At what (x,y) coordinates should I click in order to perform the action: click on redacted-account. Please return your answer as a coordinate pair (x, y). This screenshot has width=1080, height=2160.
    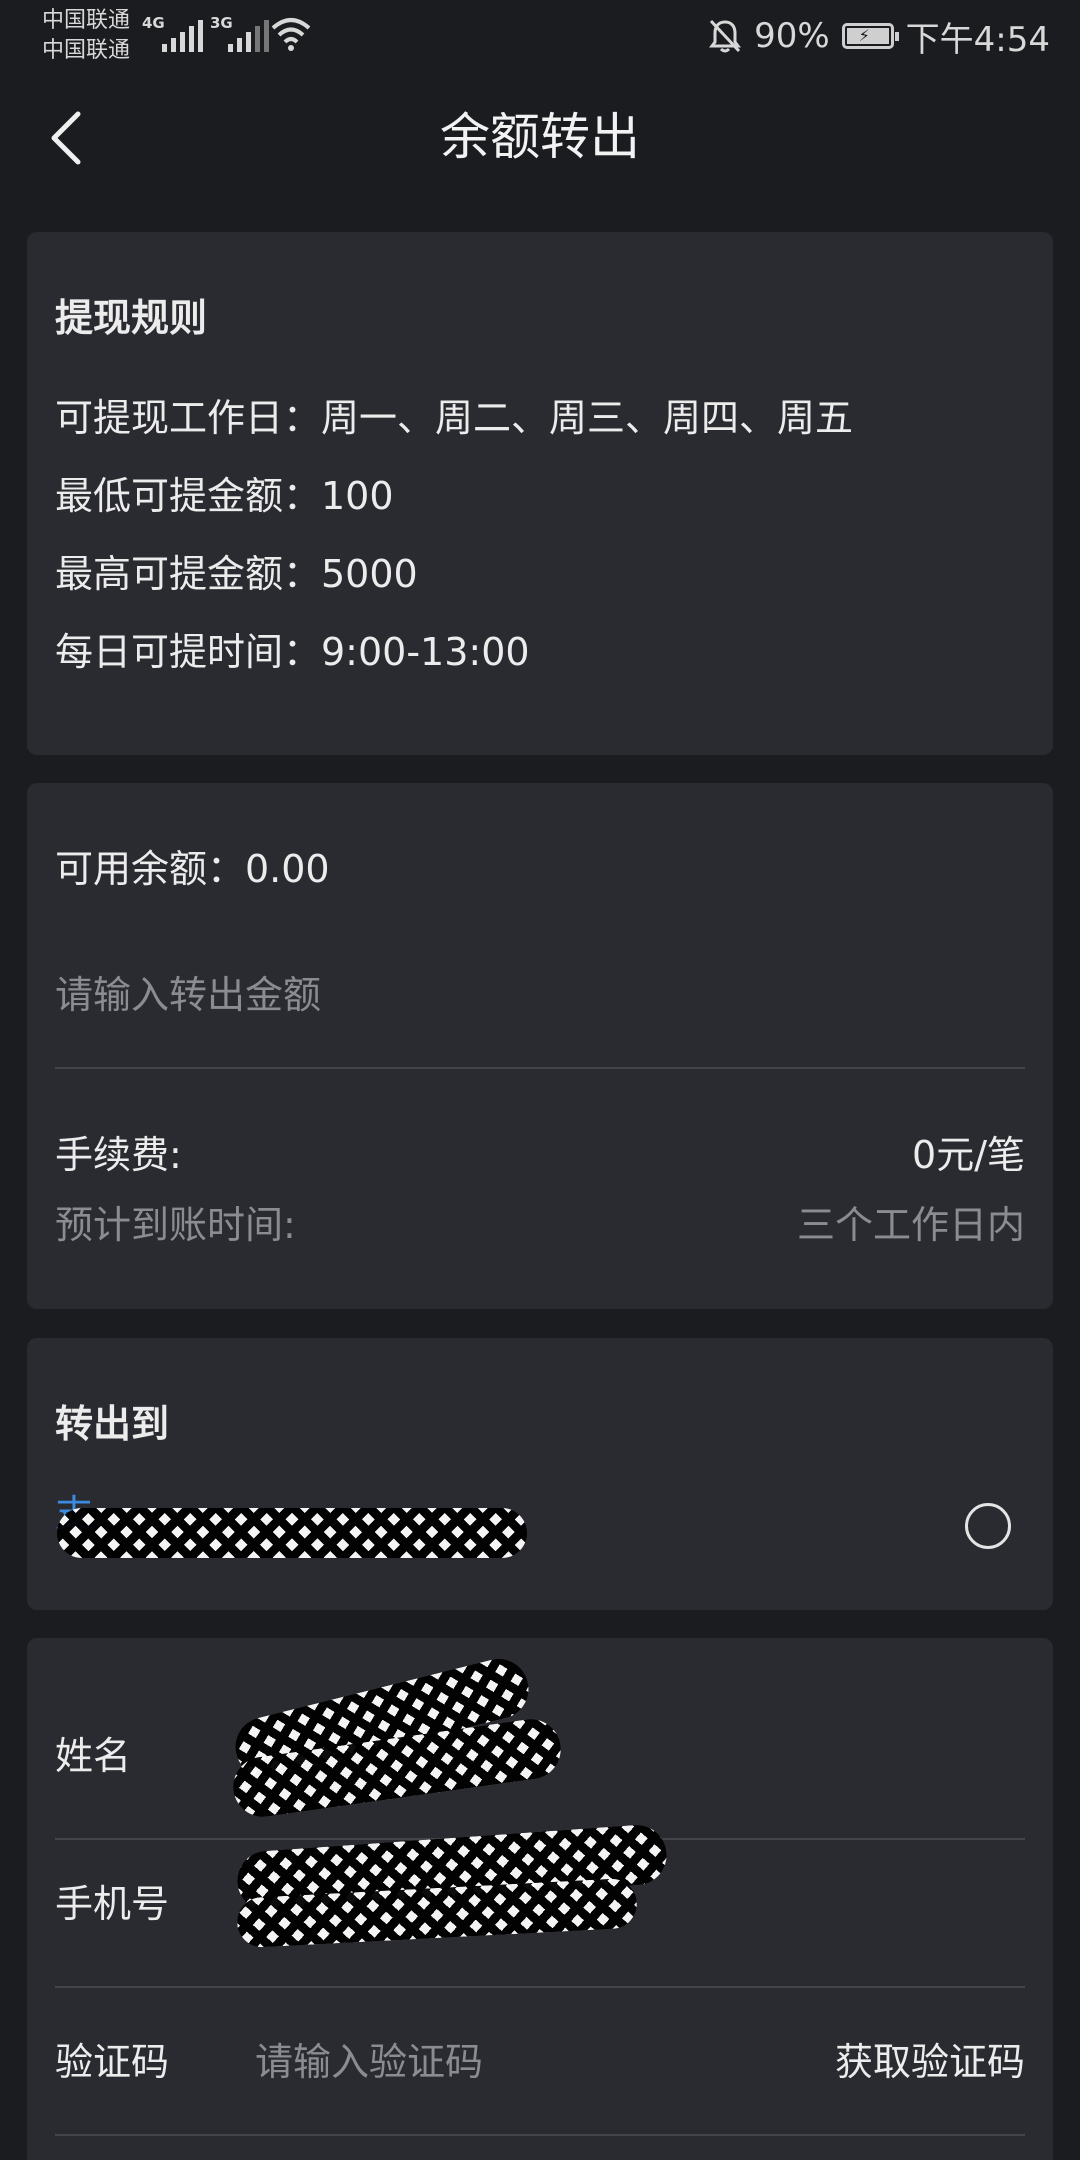
    Looking at the image, I should click on (292, 1533).